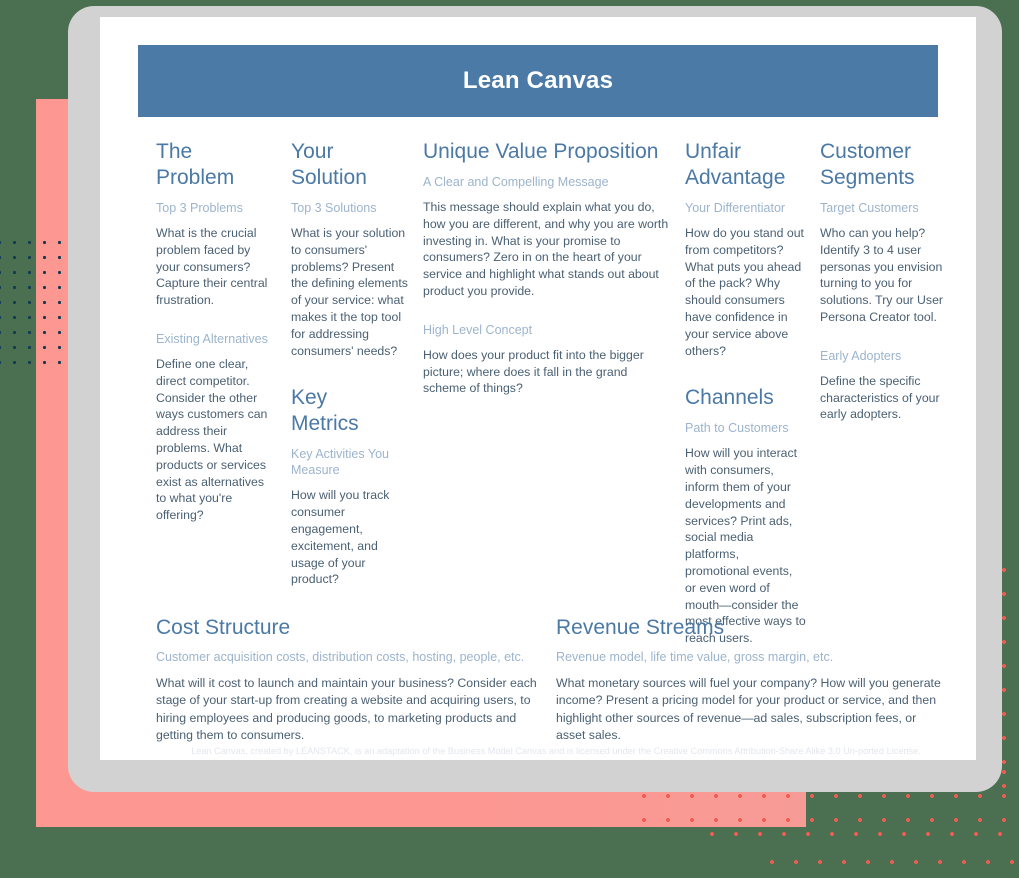 The height and width of the screenshot is (878, 1019). What do you see at coordinates (516, 182) in the screenshot?
I see `block-subheading-clear-compelling-message: A Clear and Compelling Message` at bounding box center [516, 182].